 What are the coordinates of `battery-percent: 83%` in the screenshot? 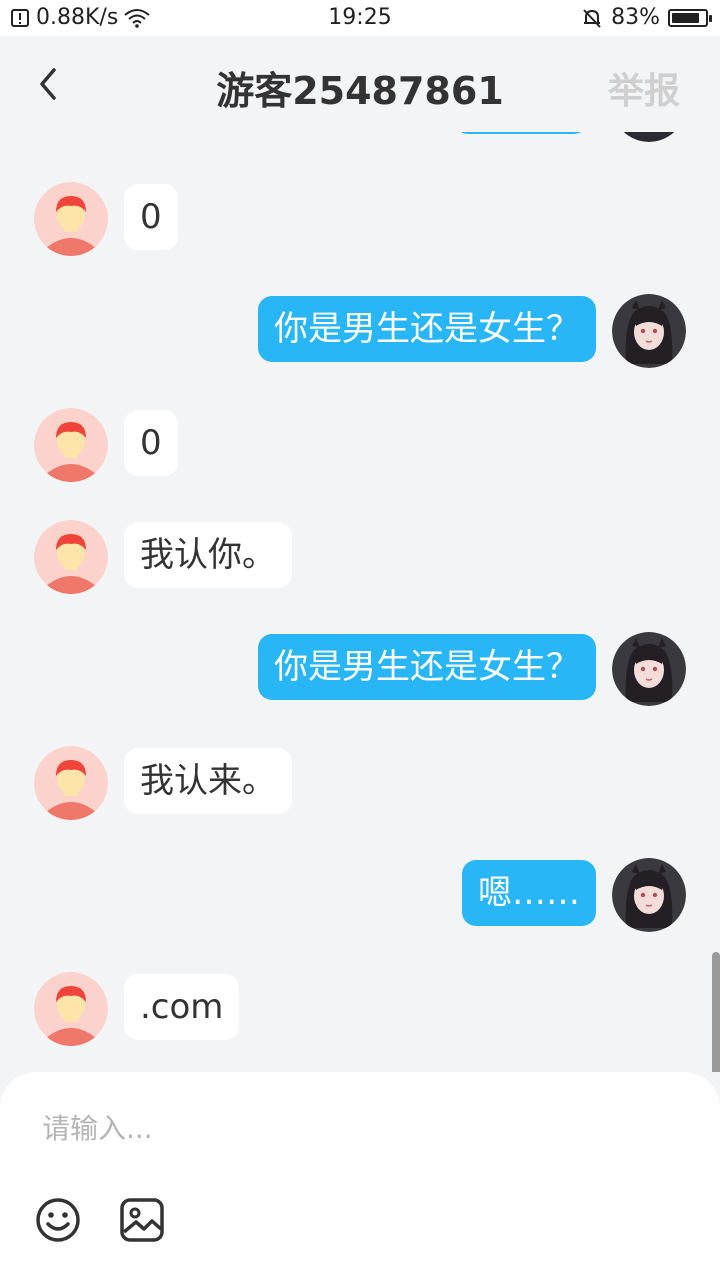 It's located at (635, 17).